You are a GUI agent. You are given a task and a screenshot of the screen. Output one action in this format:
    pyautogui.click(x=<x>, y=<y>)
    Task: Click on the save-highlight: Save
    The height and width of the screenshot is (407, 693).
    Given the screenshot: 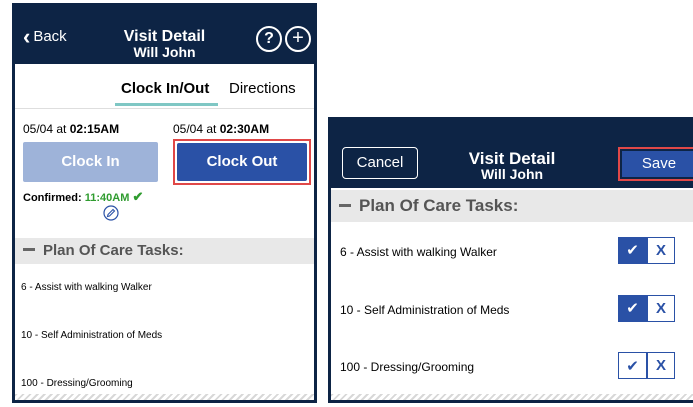 What is the action you would take?
    pyautogui.click(x=655, y=164)
    